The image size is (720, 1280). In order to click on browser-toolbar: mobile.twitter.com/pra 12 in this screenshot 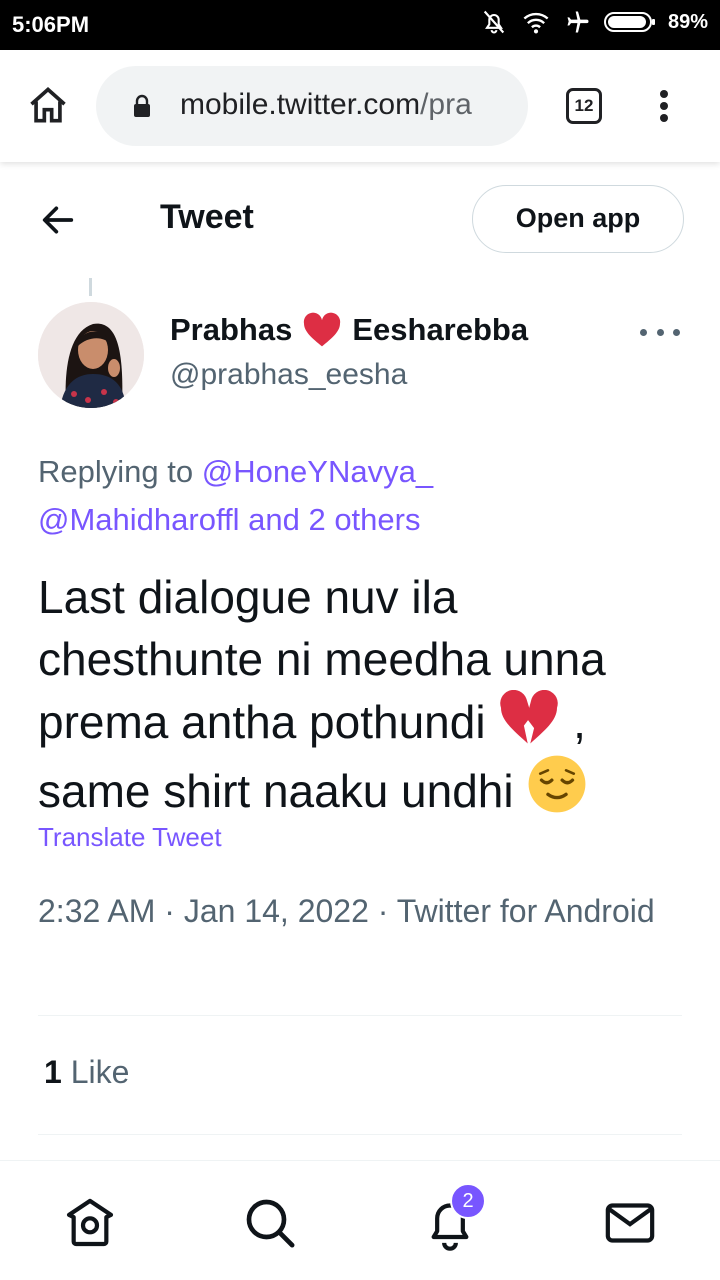, I will do `click(360, 106)`.